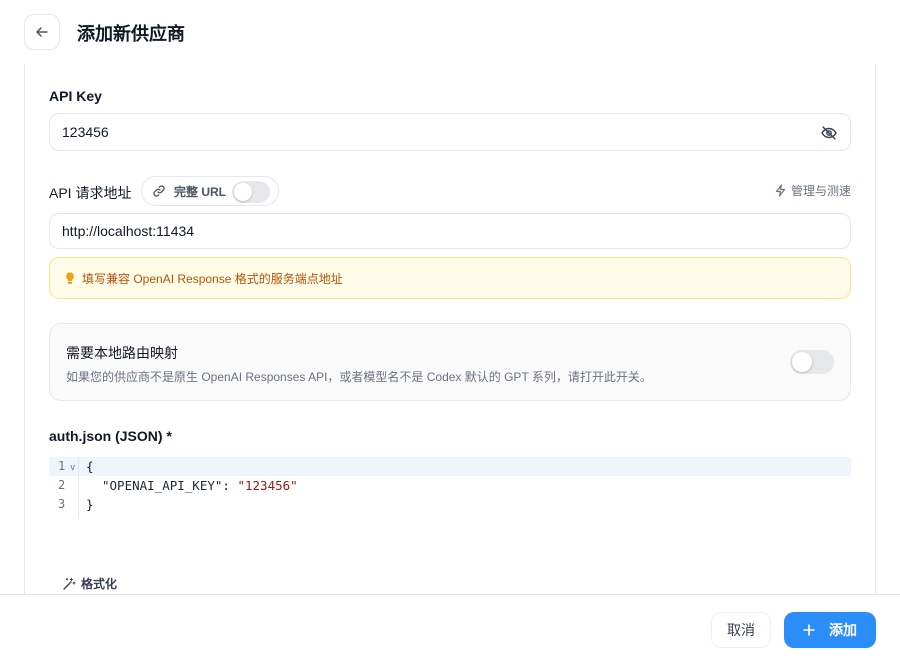 This screenshot has width=900, height=663. What do you see at coordinates (90, 466) in the screenshot?
I see `code-text: {` at bounding box center [90, 466].